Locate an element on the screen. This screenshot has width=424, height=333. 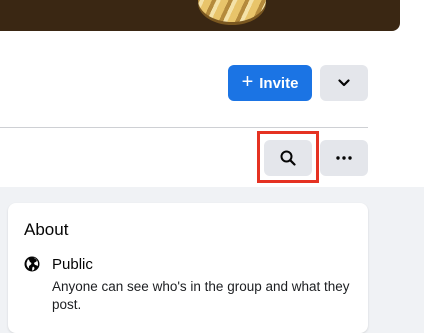
header-divider is located at coordinates (184, 127).